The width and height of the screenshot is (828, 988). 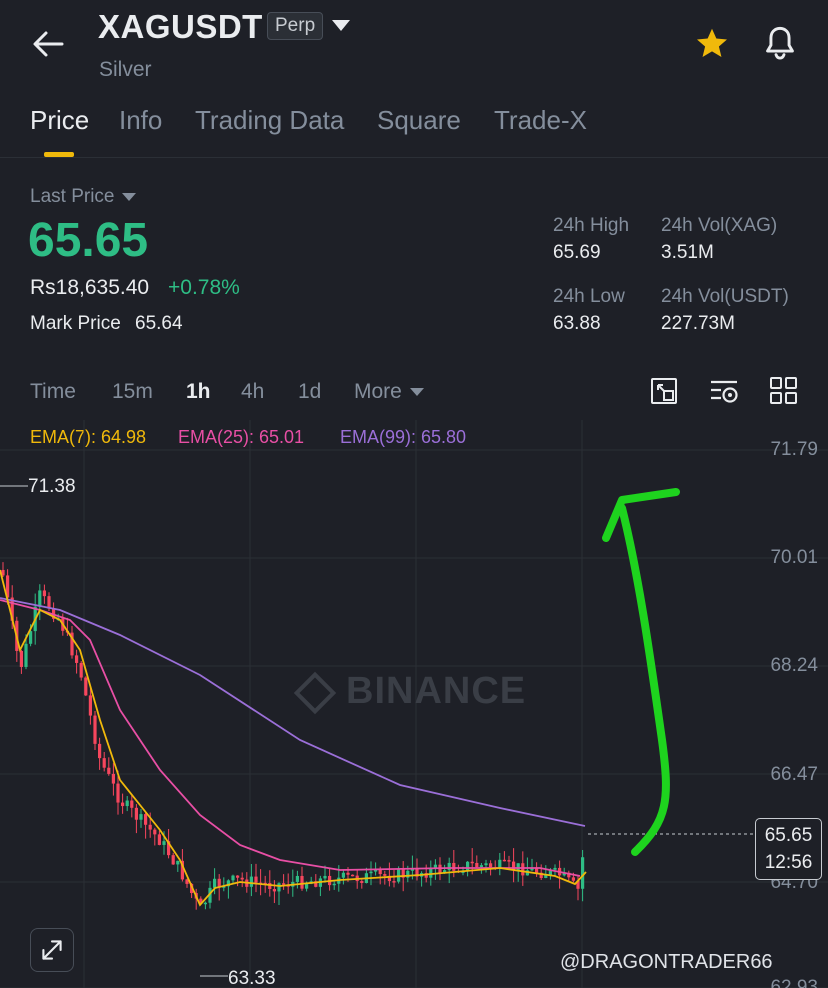 I want to click on expand-icon, so click(x=52, y=950).